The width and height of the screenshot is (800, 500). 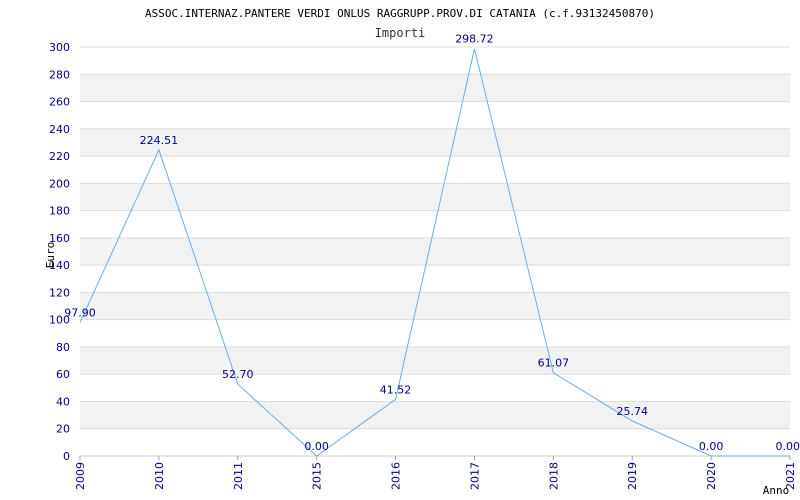 What do you see at coordinates (396, 476) in the screenshot?
I see `x-tick-label: 2016` at bounding box center [396, 476].